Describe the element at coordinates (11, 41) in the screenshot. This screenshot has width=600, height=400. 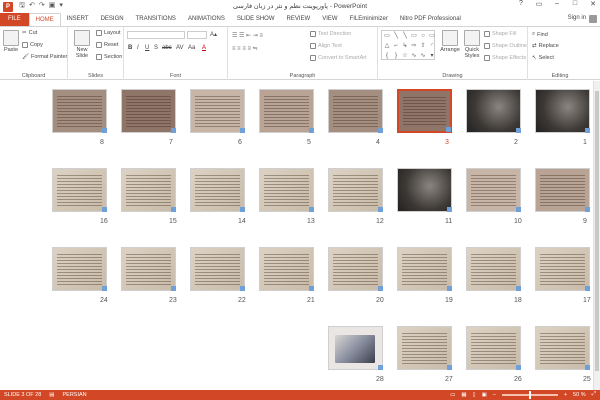
I see `paste-button: Paste` at that location.